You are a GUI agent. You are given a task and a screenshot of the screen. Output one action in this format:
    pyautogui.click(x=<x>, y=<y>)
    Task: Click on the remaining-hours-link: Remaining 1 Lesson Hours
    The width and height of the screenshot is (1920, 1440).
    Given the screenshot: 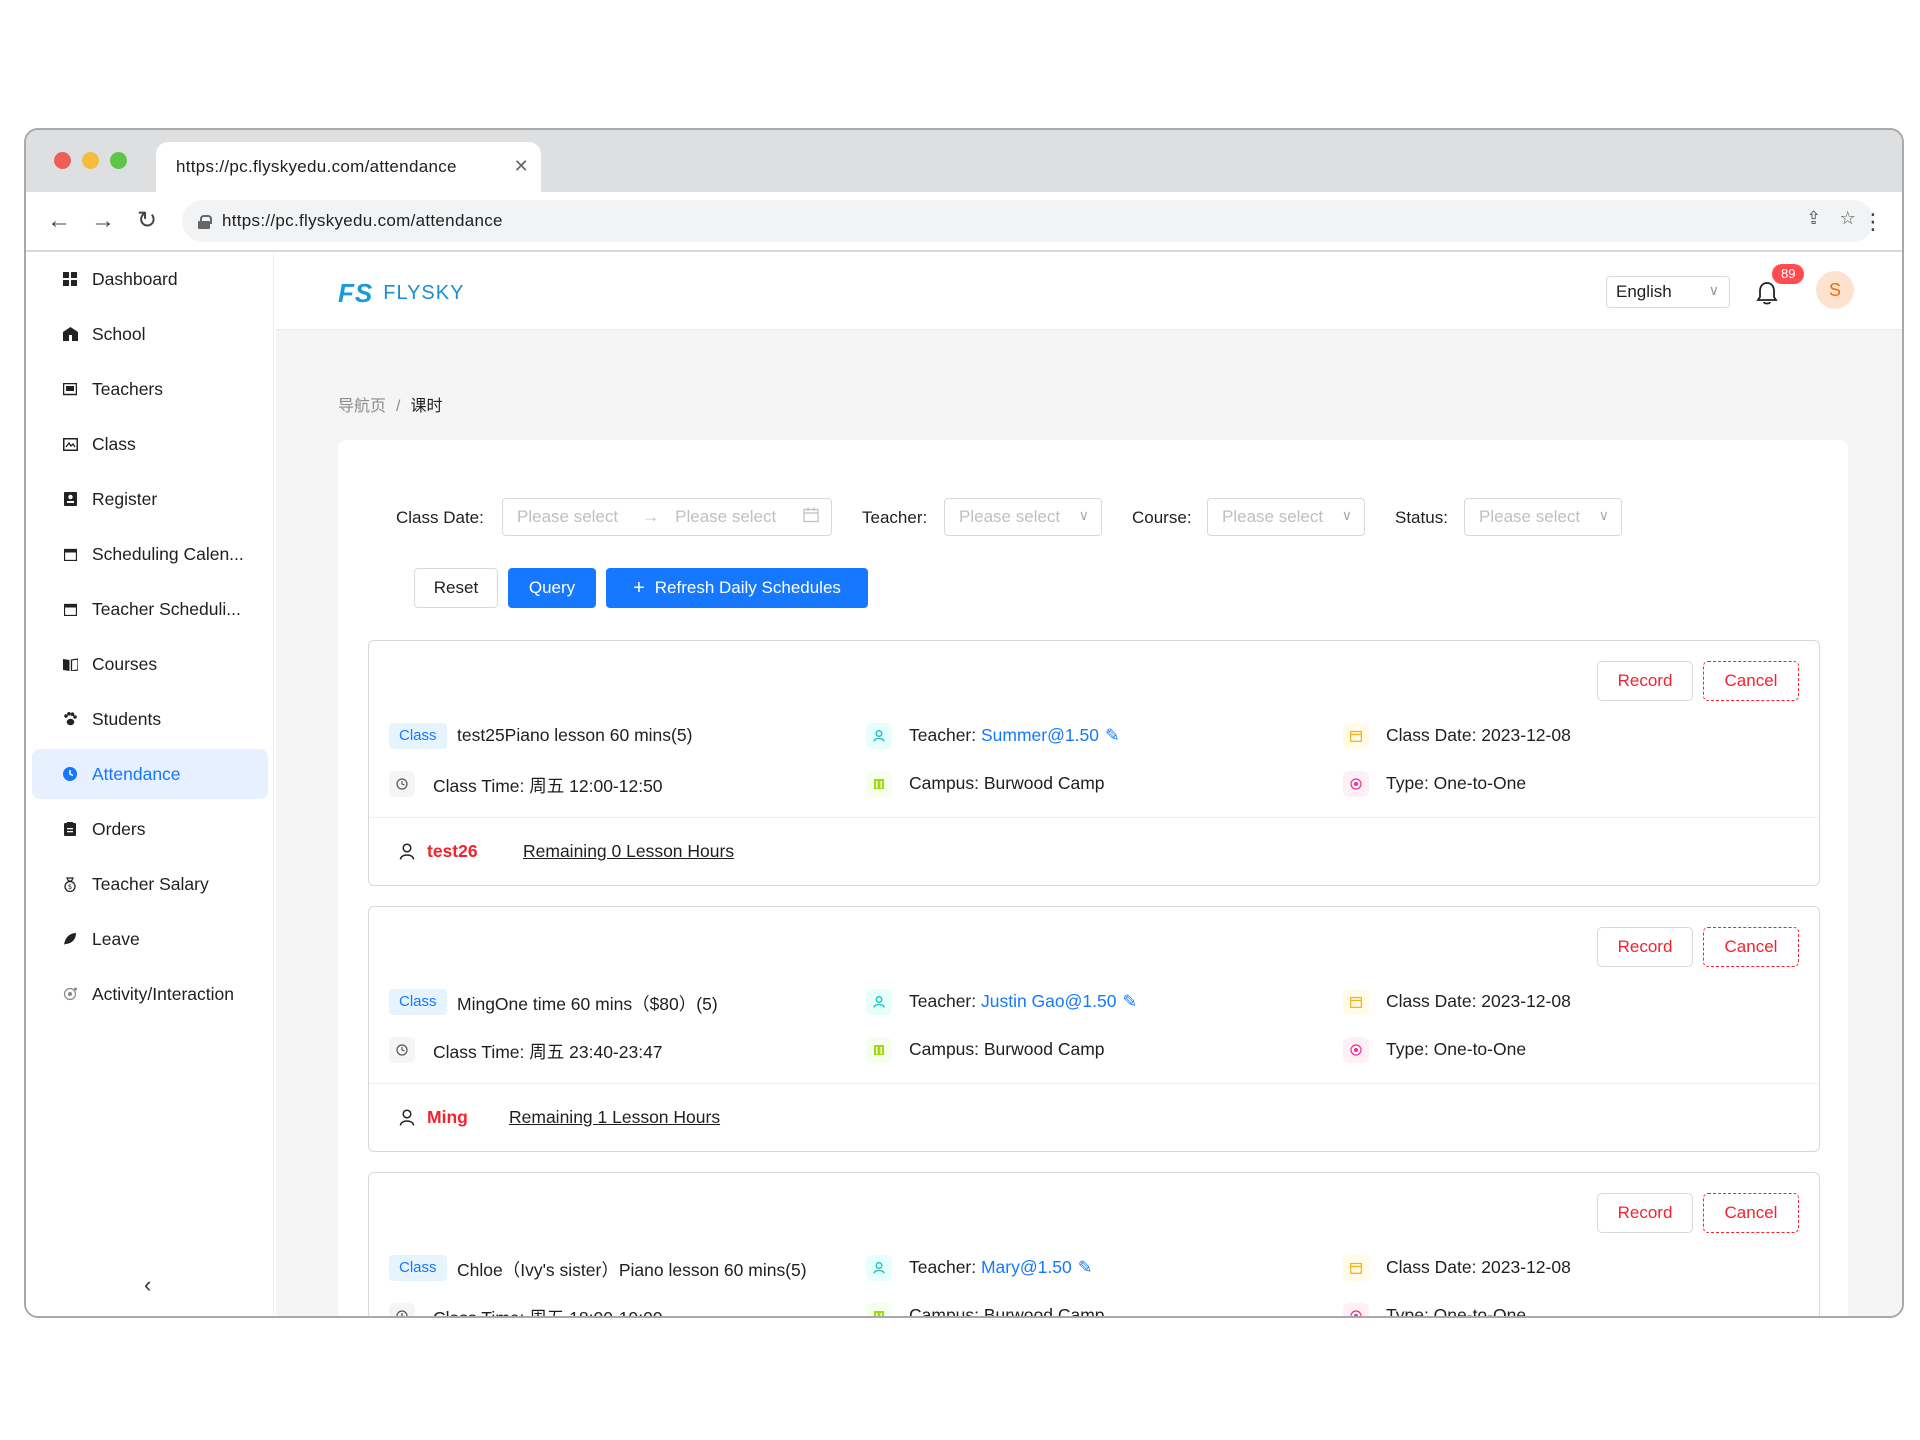 What is the action you would take?
    pyautogui.click(x=614, y=1117)
    